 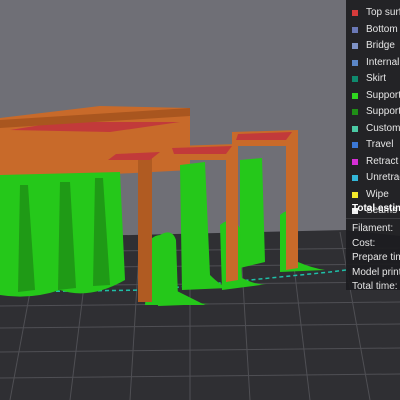 What do you see at coordinates (364, 243) in the screenshot?
I see `estimate-row: Cost:` at bounding box center [364, 243].